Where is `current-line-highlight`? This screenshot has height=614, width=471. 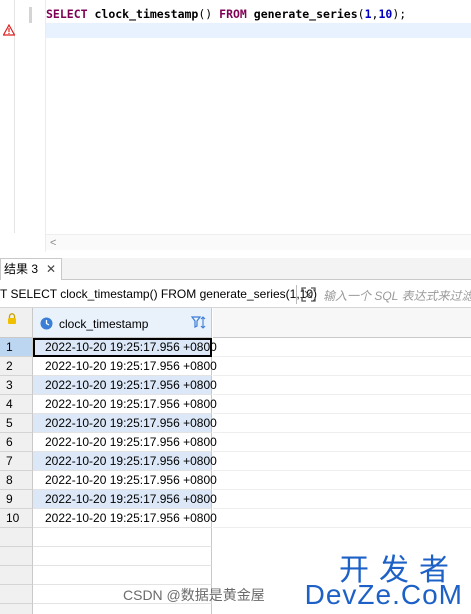 current-line-highlight is located at coordinates (258, 30).